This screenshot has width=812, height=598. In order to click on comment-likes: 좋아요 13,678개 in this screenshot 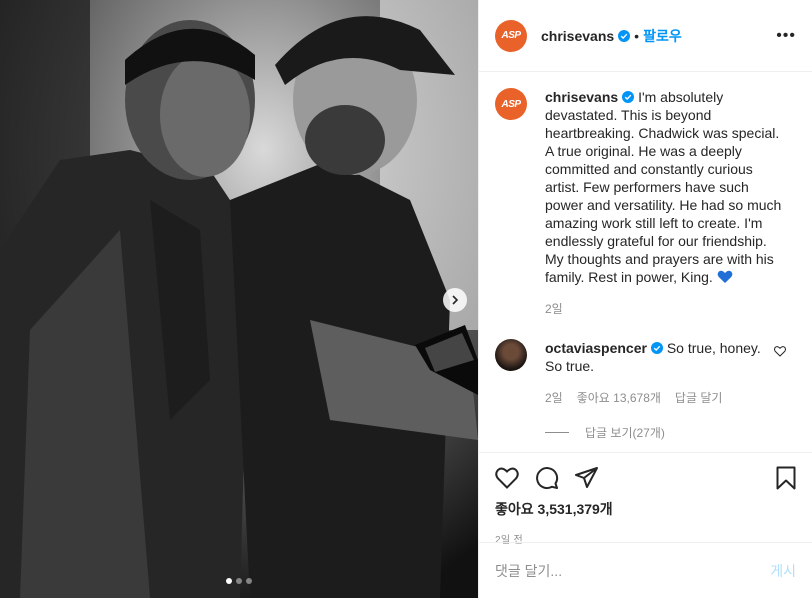, I will do `click(619, 397)`.